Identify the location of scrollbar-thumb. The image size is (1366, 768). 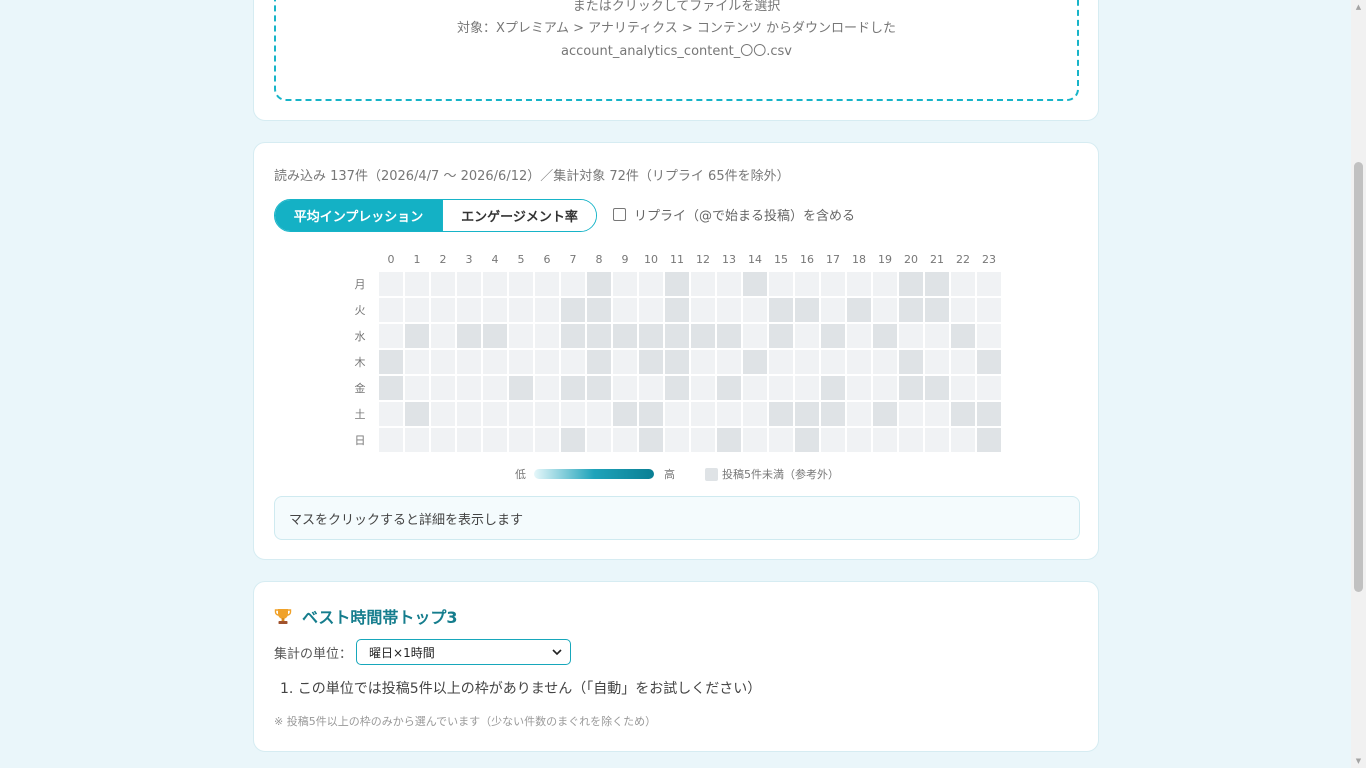
(1358, 377).